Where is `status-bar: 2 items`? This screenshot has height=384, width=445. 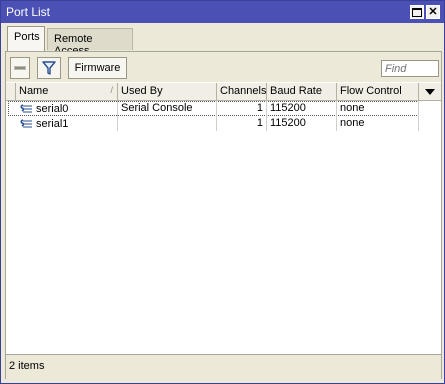
status-bar: 2 items is located at coordinates (223, 366).